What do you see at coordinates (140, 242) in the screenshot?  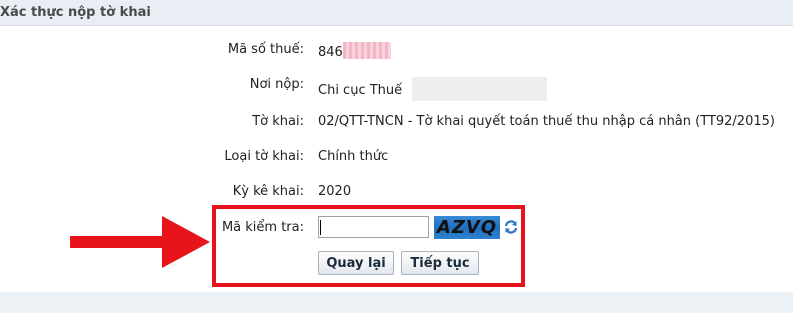 I see `pointer-arrow-icon` at bounding box center [140, 242].